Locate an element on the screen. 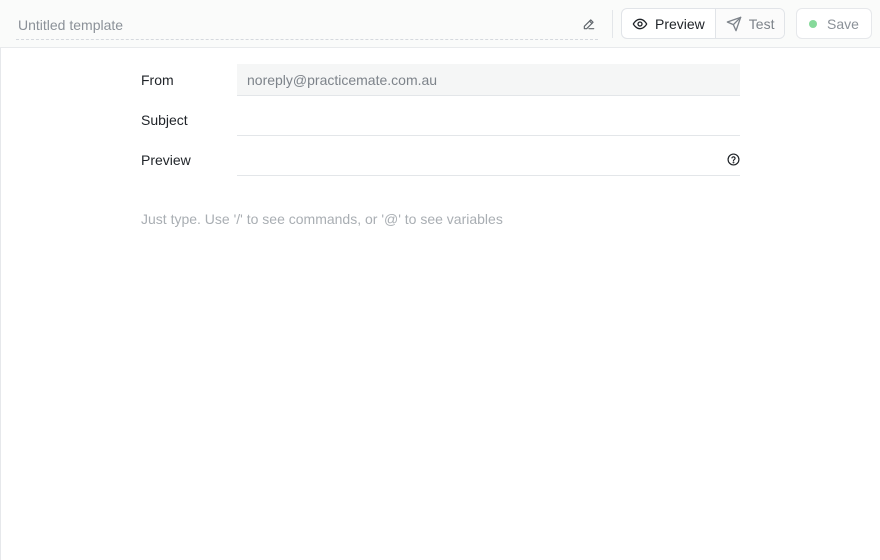 This screenshot has height=560, width=880. preview-row: Preview is located at coordinates (441, 160).